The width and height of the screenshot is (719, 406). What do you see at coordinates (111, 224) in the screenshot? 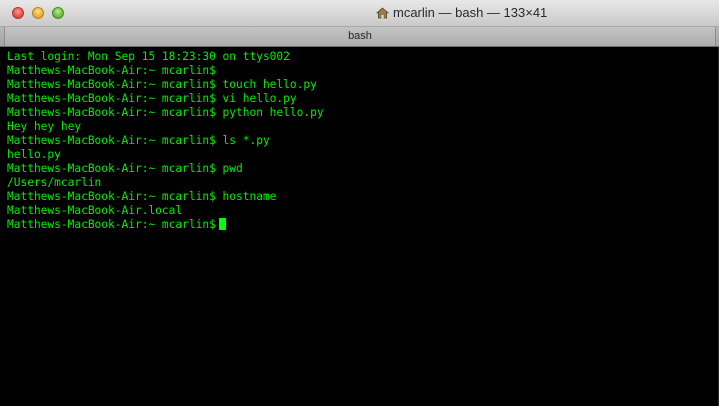
I see `terminal-prompt: Matthews-MacBook-Air:~ mcarlin$` at bounding box center [111, 224].